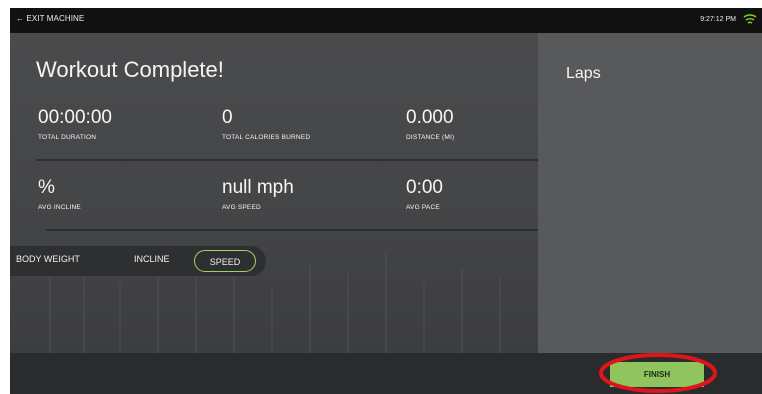  What do you see at coordinates (59, 194) in the screenshot?
I see `stat-avg-incline: % AVG INCLINE` at bounding box center [59, 194].